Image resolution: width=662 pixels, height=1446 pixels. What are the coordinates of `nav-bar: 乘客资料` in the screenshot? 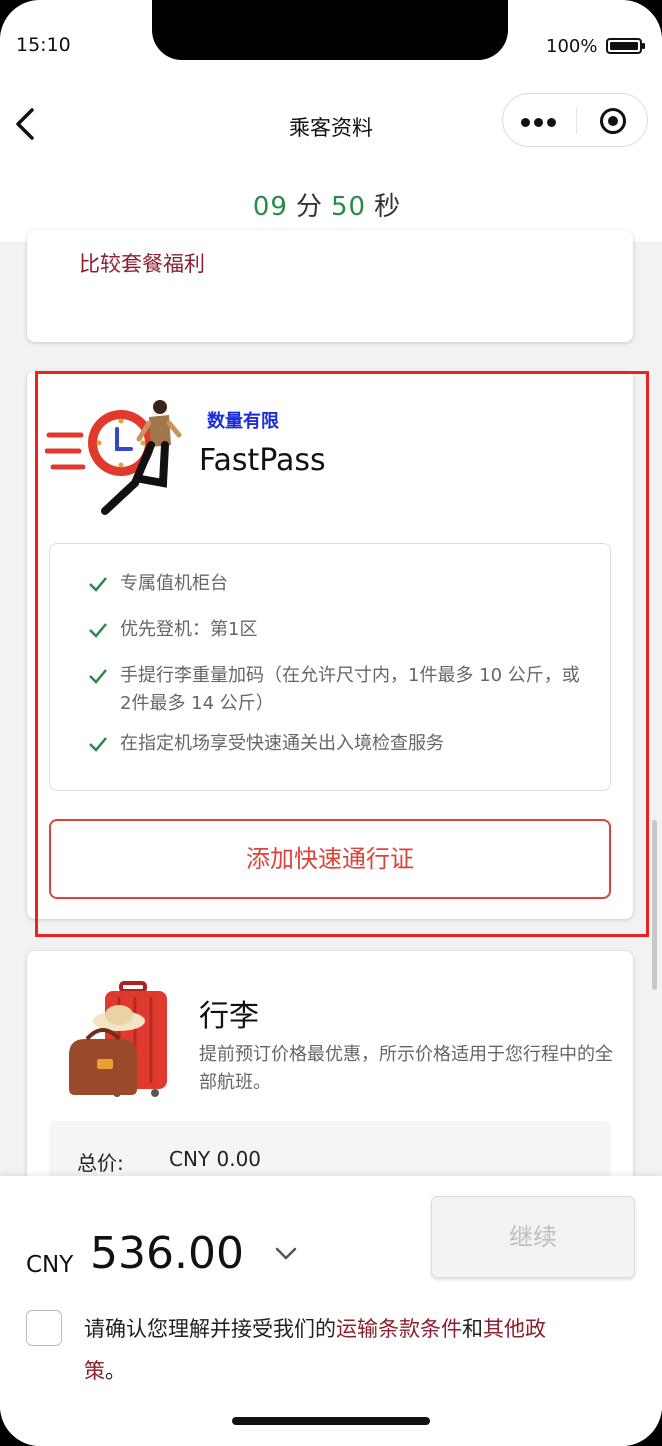 It's located at (331, 125).